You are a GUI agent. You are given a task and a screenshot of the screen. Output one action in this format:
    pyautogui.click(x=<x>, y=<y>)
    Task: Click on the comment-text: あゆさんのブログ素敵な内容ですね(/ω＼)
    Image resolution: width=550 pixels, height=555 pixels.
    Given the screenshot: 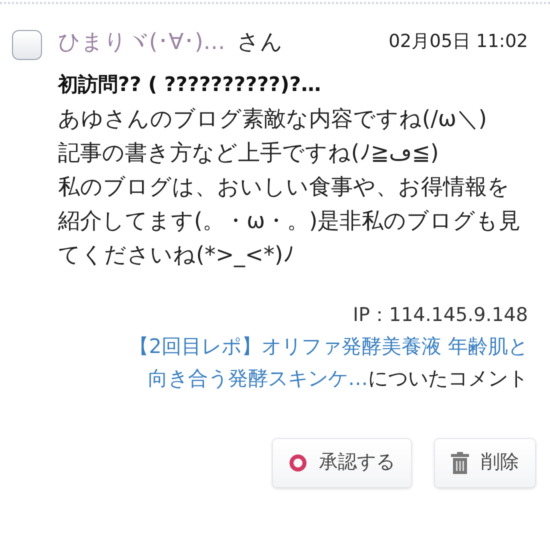 What is the action you would take?
    pyautogui.click(x=273, y=120)
    